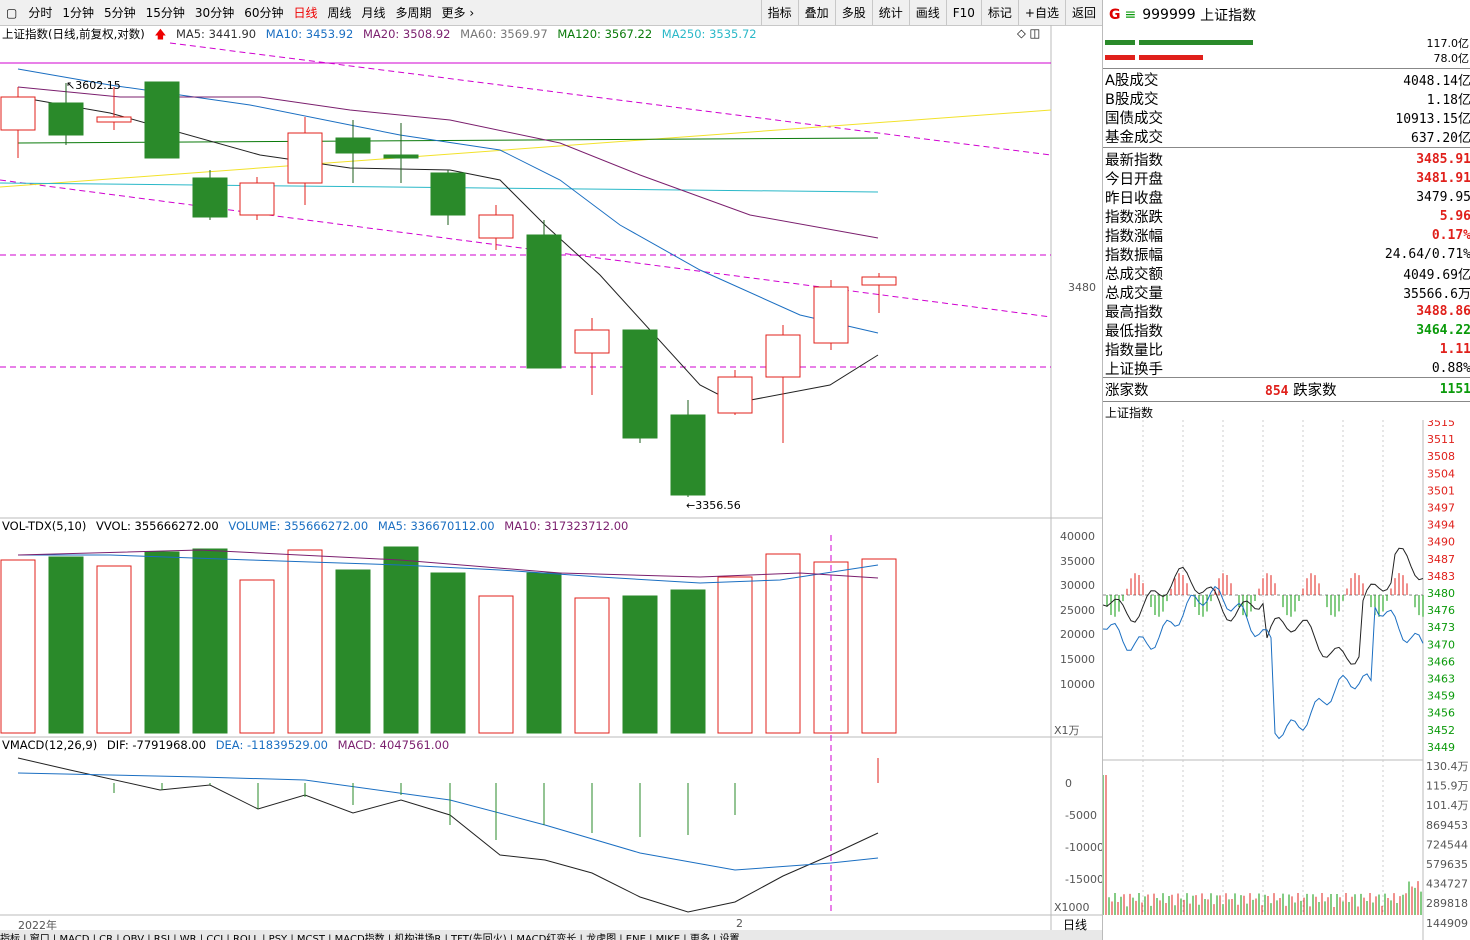  I want to click on mini-vol-tick: 724544, so click(1447, 844).